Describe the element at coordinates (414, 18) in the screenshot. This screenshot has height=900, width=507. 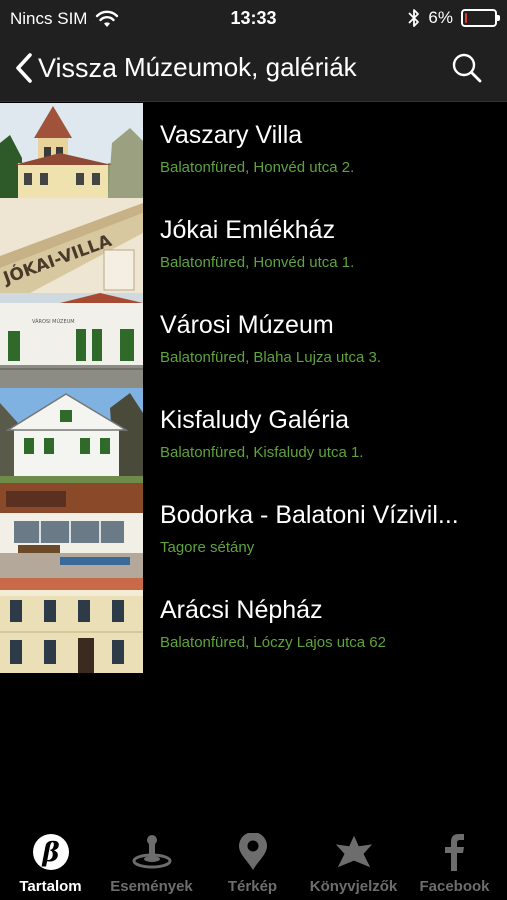
I see `bluetooth-icon` at that location.